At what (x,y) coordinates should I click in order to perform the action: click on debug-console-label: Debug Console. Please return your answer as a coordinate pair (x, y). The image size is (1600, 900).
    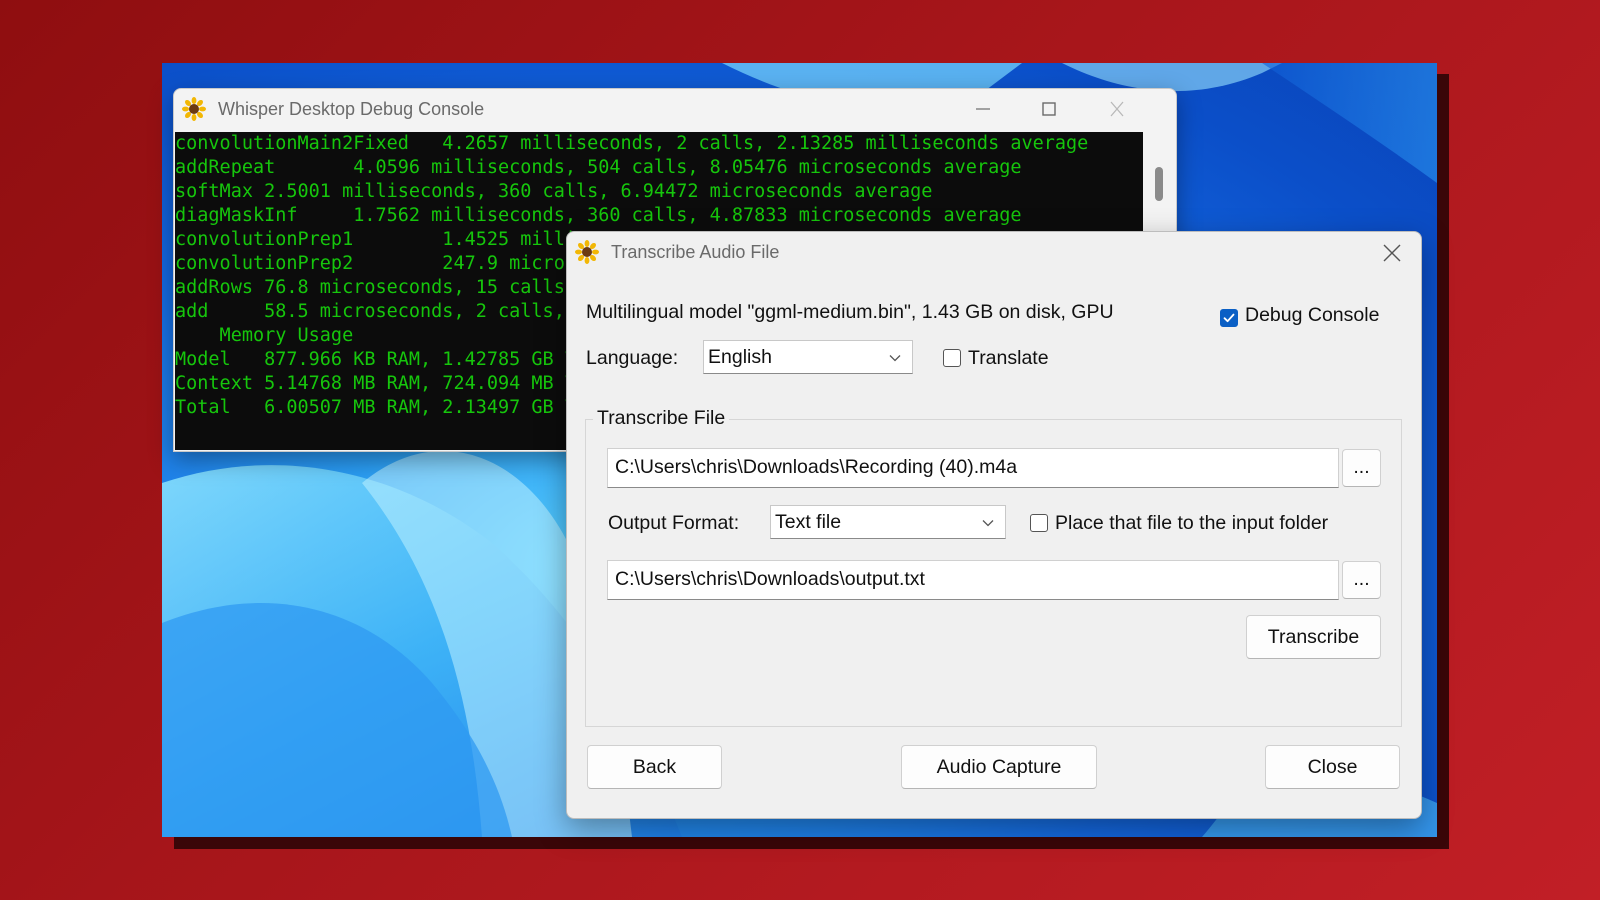
    Looking at the image, I should click on (1312, 315).